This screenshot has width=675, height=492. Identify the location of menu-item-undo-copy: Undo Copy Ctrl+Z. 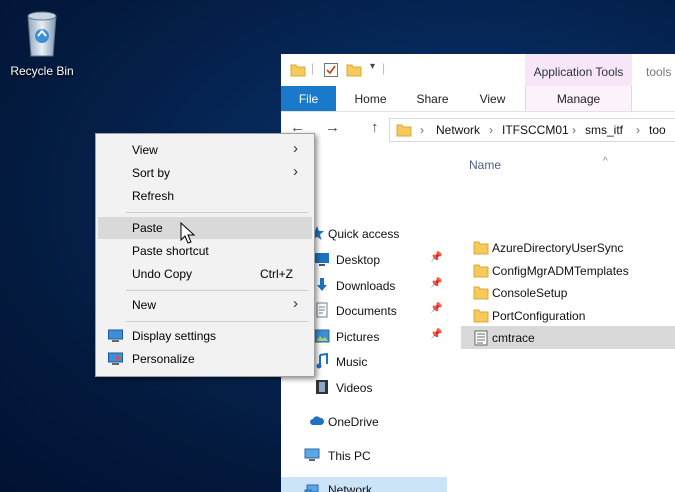
(205, 274).